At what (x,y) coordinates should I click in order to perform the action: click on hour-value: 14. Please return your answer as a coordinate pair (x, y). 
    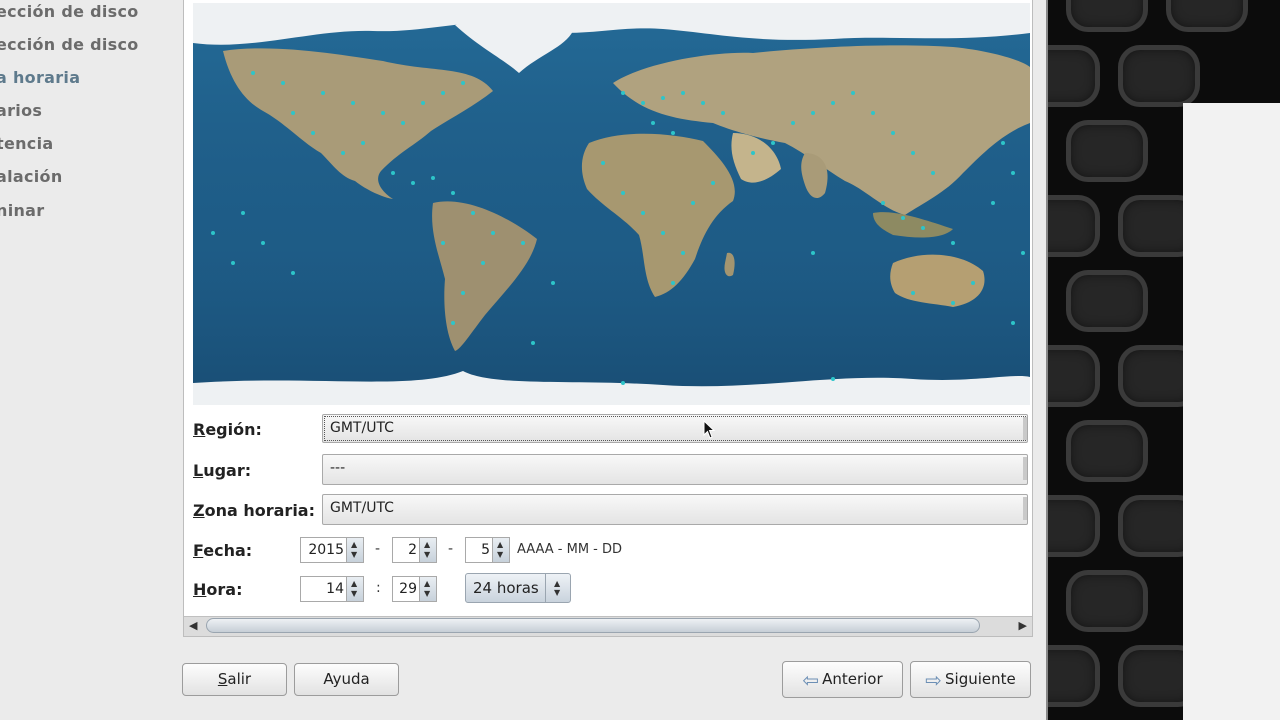
    Looking at the image, I should click on (335, 589).